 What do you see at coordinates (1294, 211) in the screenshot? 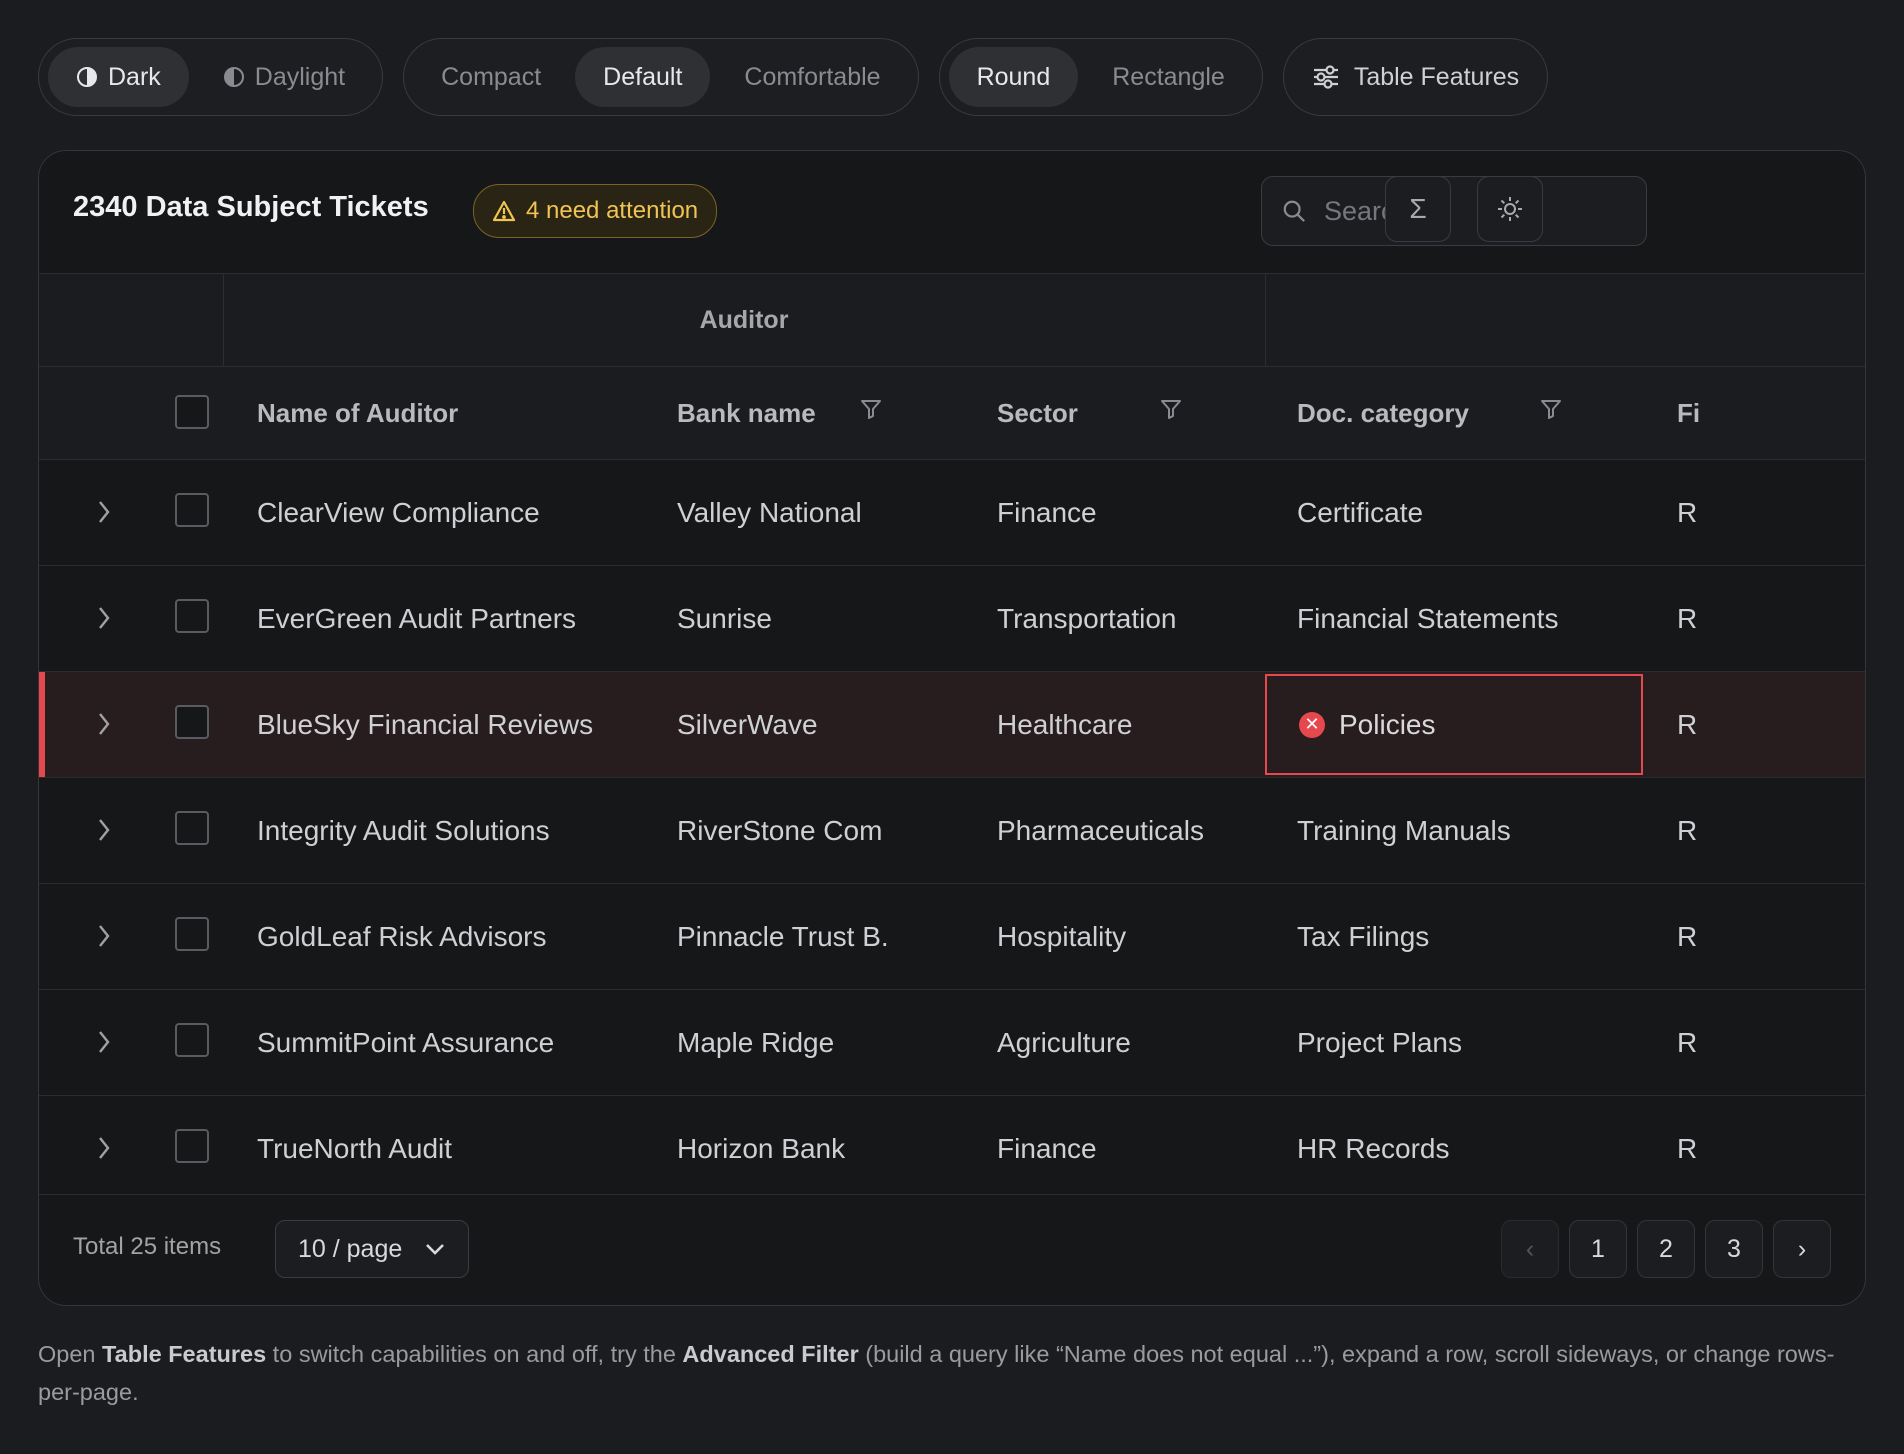
I see `search-icon` at bounding box center [1294, 211].